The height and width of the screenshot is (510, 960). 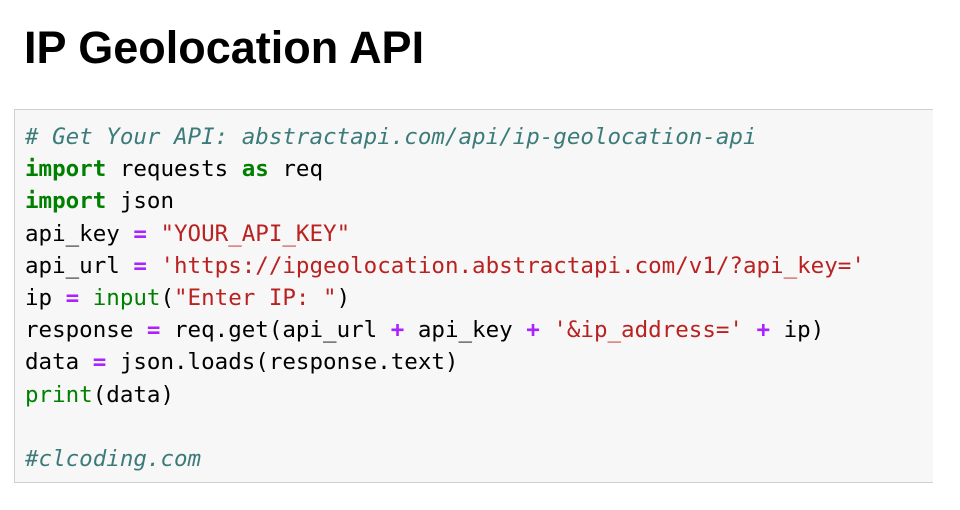 What do you see at coordinates (797, 330) in the screenshot?
I see `code-text: ip)` at bounding box center [797, 330].